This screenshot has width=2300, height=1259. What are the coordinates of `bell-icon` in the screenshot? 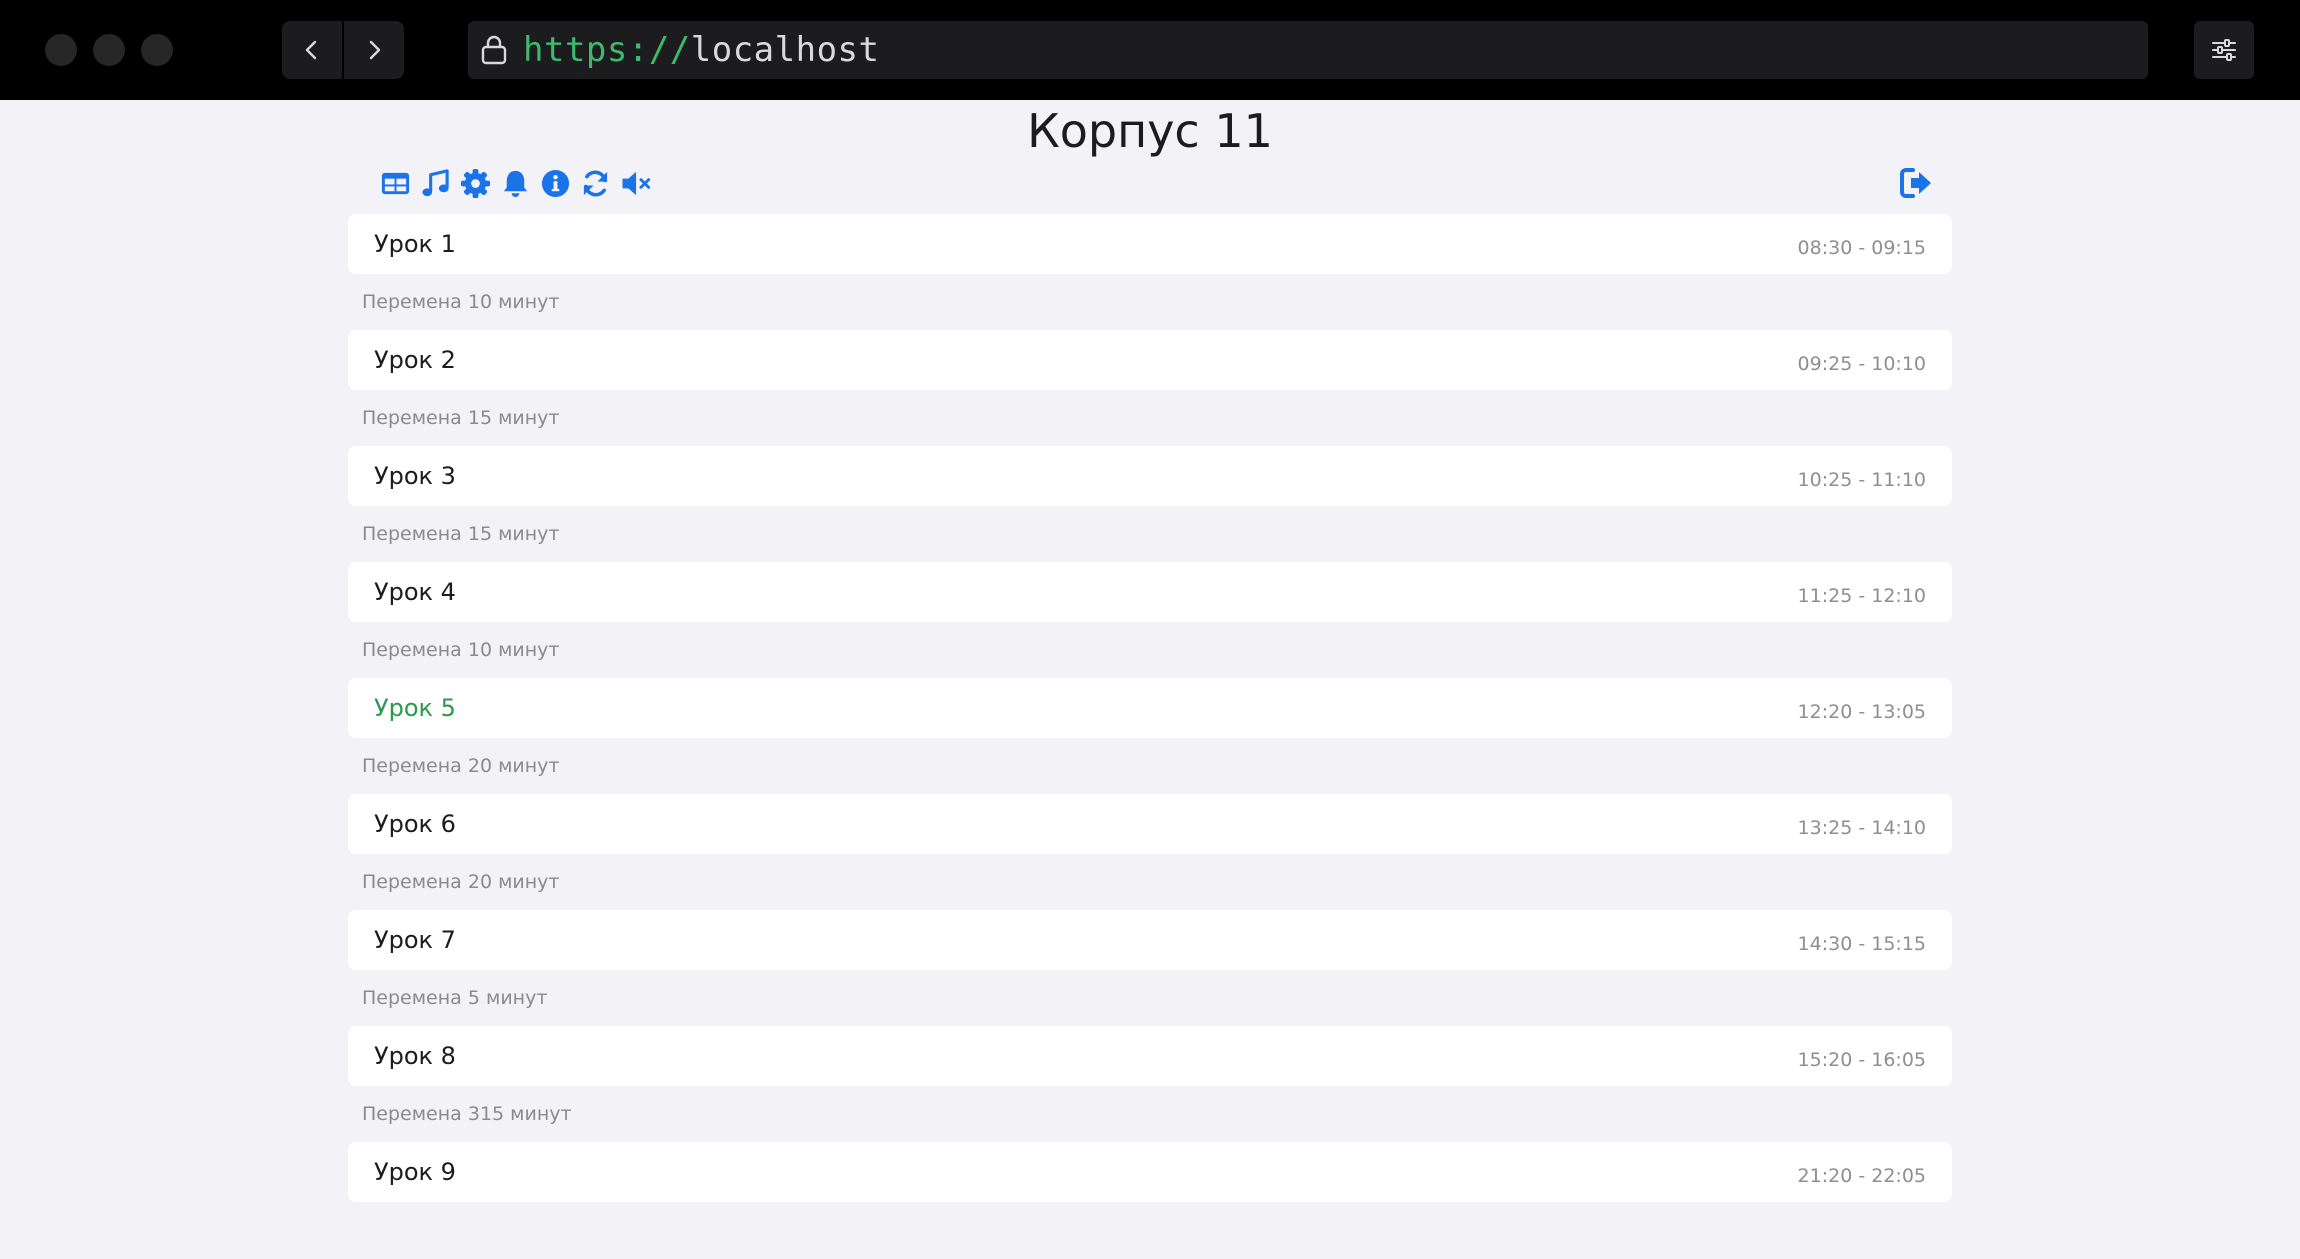 It's located at (515, 183).